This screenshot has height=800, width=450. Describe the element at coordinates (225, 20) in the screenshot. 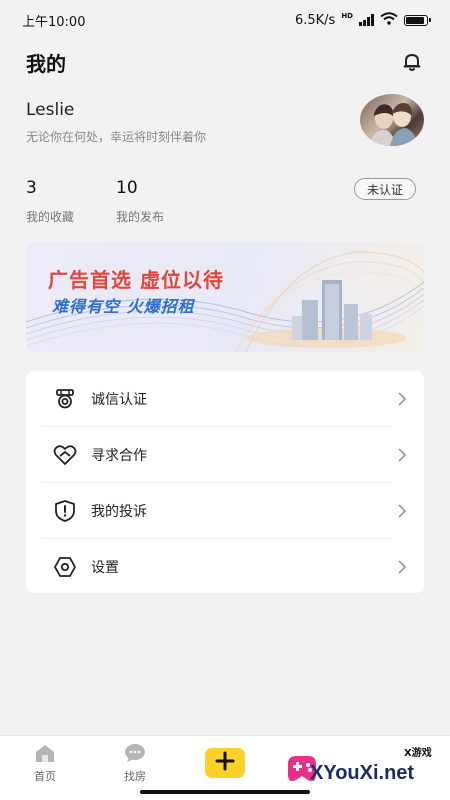

I see `status-bar: 上午10:00 6.5K/s HD` at that location.